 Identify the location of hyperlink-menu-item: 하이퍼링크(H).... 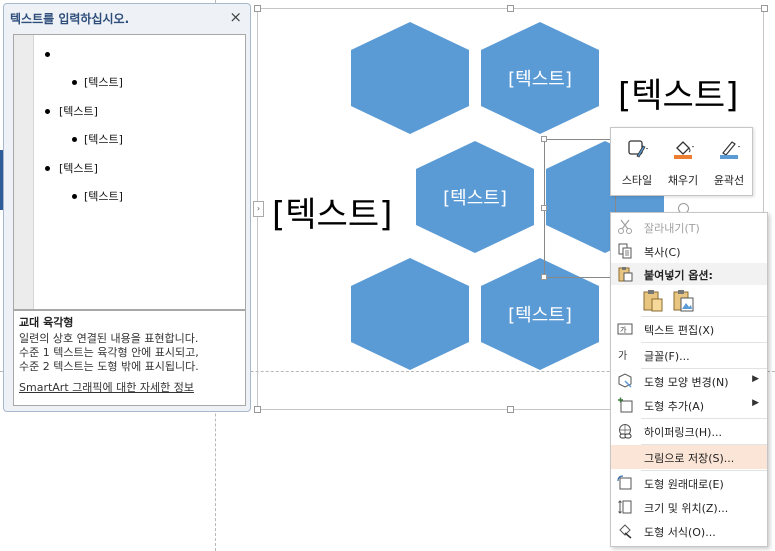
(689, 431).